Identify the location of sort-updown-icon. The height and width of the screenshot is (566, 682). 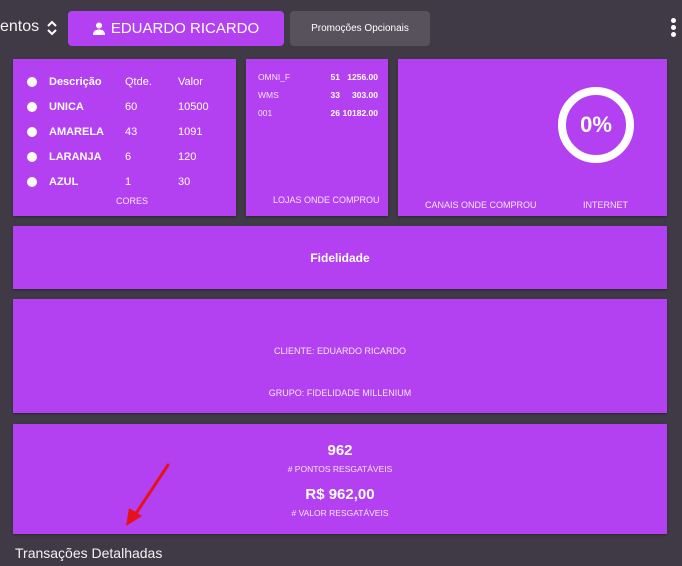
(52, 28).